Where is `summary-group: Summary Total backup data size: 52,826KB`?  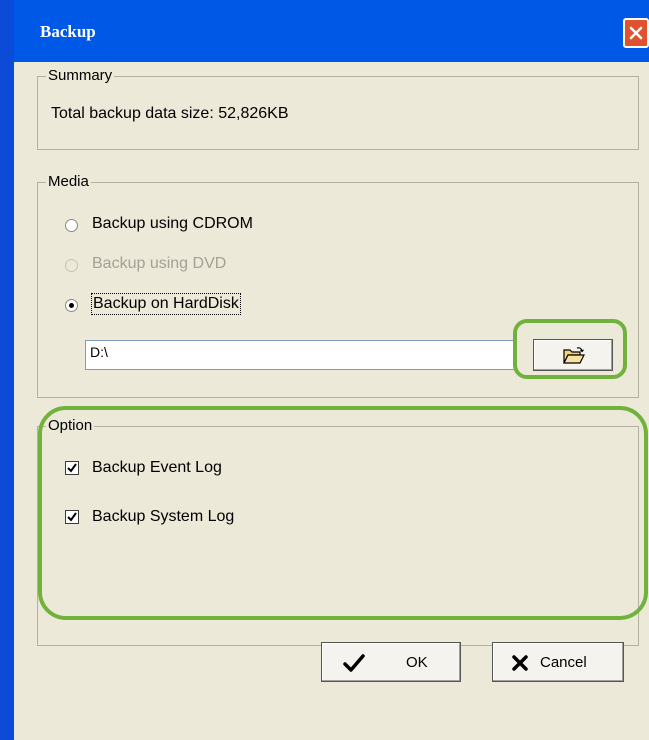 summary-group: Summary Total backup data size: 52,826KB is located at coordinates (338, 108).